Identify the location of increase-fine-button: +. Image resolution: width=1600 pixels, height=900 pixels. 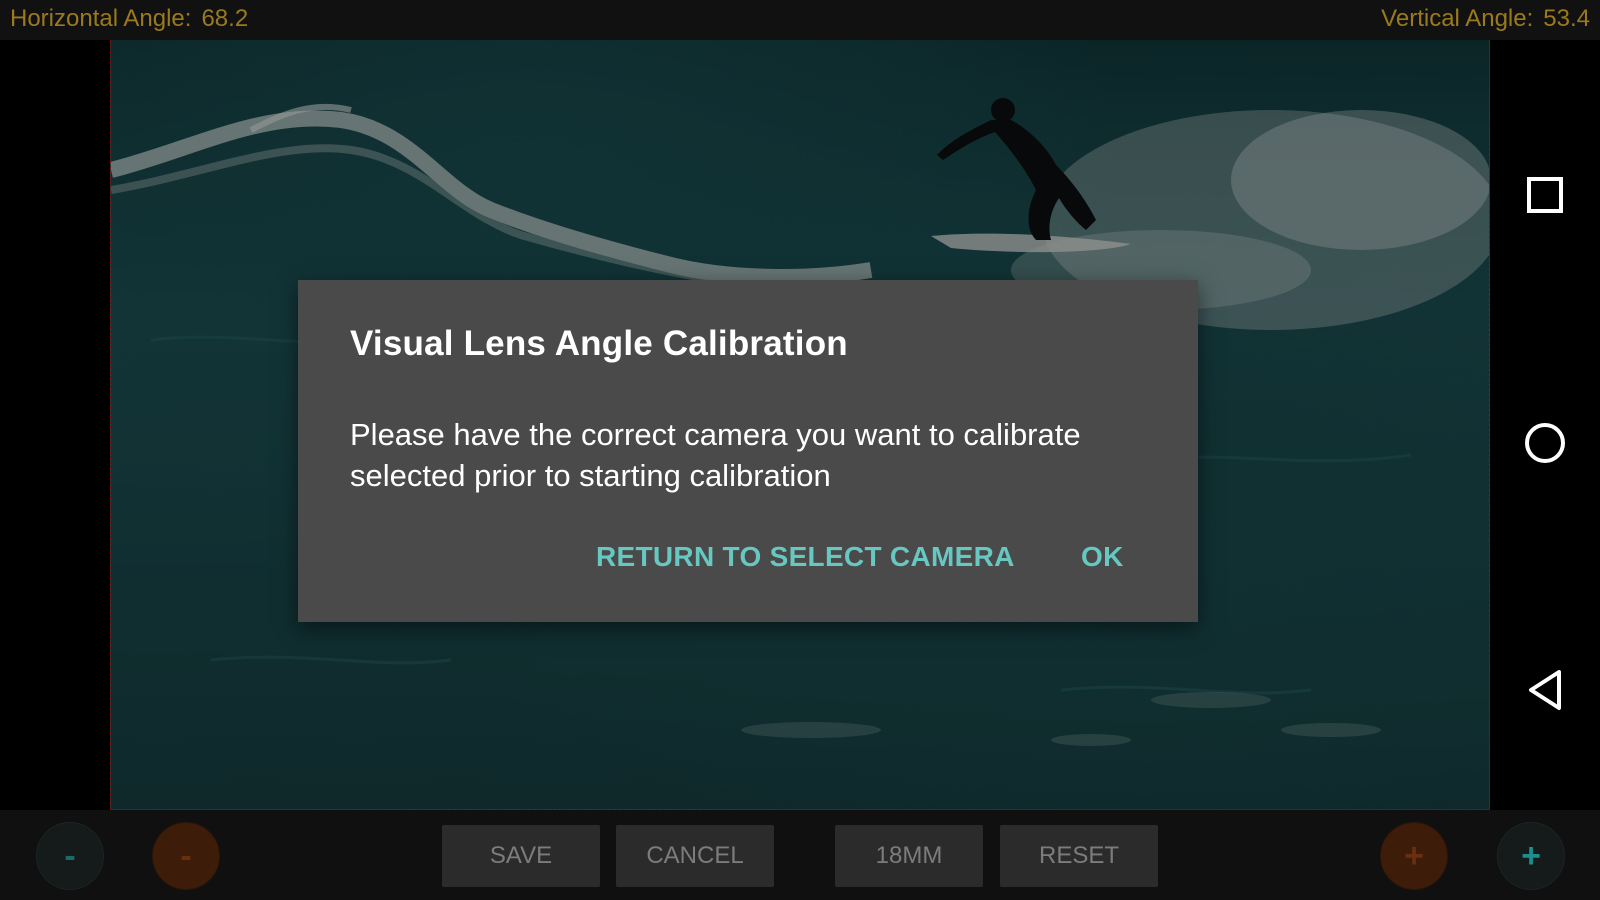
(1531, 856).